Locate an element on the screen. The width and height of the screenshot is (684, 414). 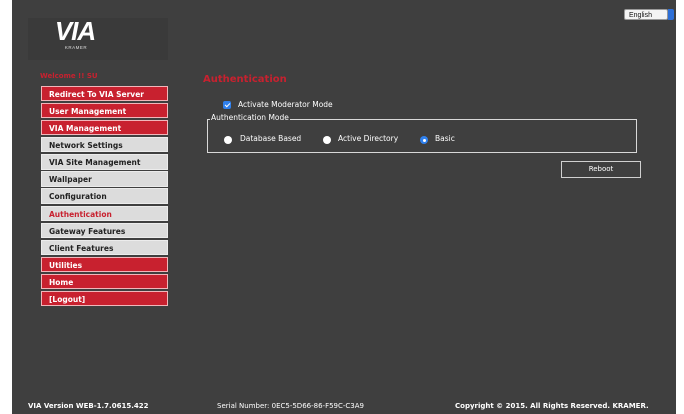
radio-label-active-directory: Active Directory is located at coordinates (368, 138).